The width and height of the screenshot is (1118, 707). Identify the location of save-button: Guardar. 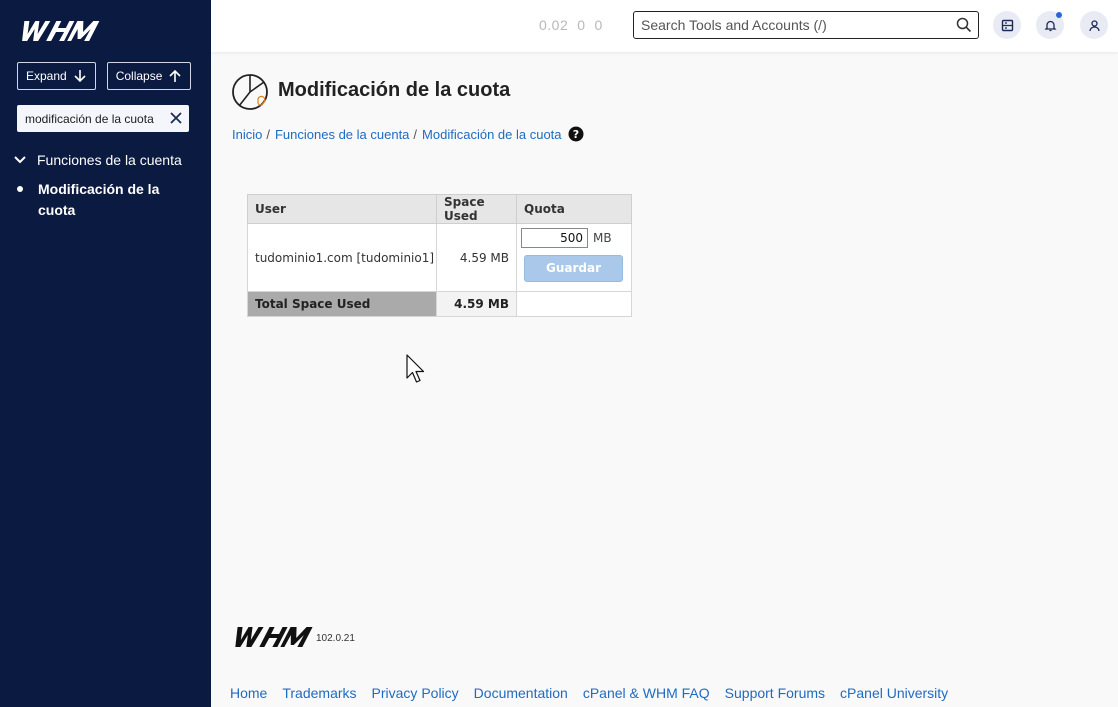
(573, 268).